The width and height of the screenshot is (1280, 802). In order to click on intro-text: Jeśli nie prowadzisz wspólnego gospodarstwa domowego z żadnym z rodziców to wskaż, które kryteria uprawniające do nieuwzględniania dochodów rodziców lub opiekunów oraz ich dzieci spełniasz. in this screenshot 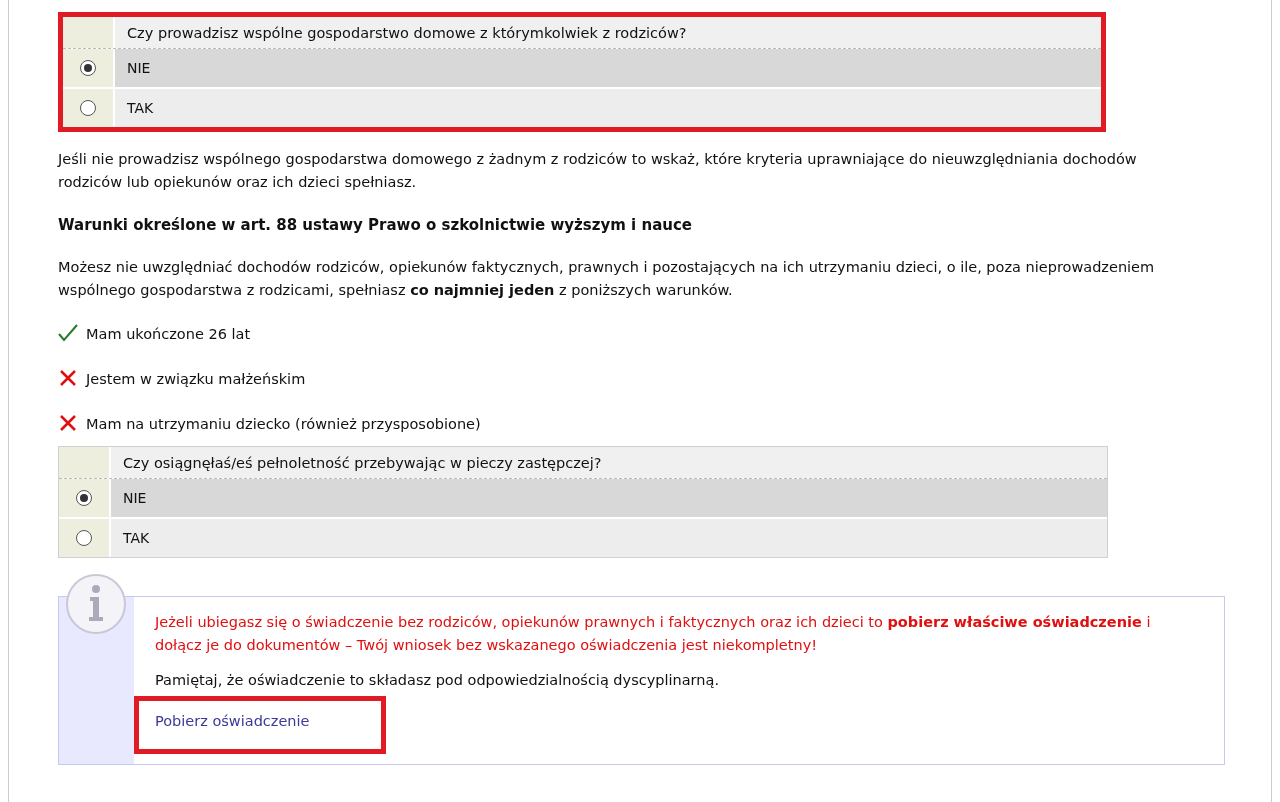, I will do `click(598, 171)`.